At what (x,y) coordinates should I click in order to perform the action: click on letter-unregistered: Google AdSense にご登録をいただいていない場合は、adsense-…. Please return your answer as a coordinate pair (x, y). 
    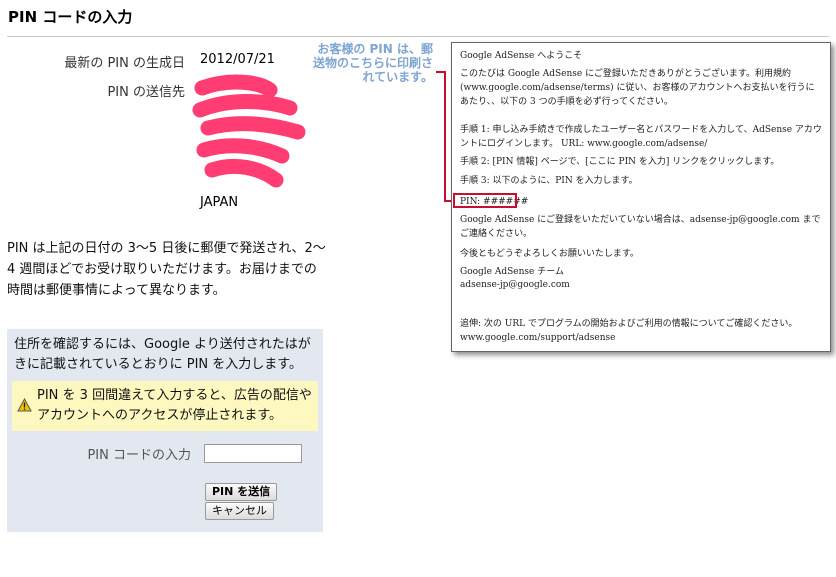
    Looking at the image, I should click on (640, 227).